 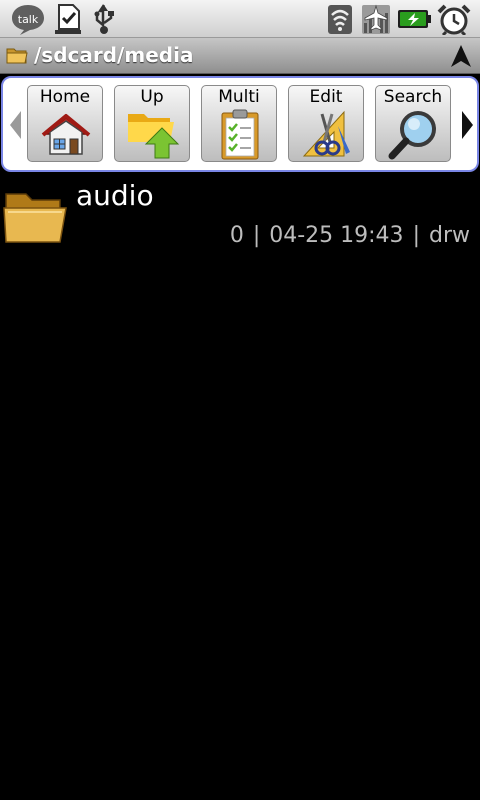 I want to click on list-item: audio 0 | 04-25 19:43 | drw, so click(x=240, y=216).